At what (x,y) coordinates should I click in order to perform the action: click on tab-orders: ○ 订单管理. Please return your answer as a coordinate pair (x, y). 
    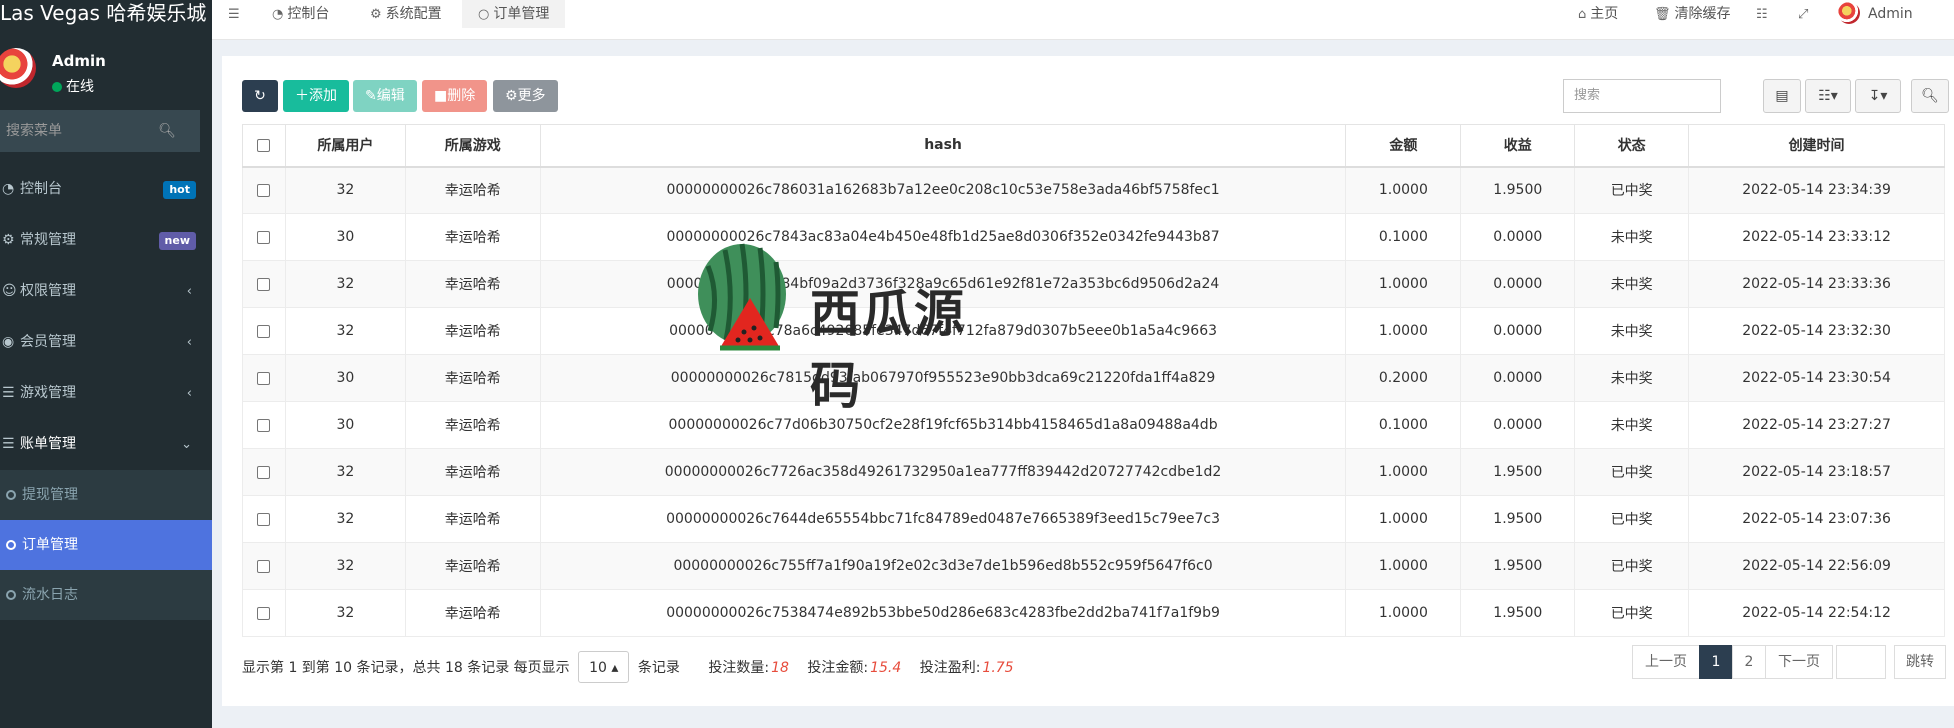
    Looking at the image, I should click on (514, 15).